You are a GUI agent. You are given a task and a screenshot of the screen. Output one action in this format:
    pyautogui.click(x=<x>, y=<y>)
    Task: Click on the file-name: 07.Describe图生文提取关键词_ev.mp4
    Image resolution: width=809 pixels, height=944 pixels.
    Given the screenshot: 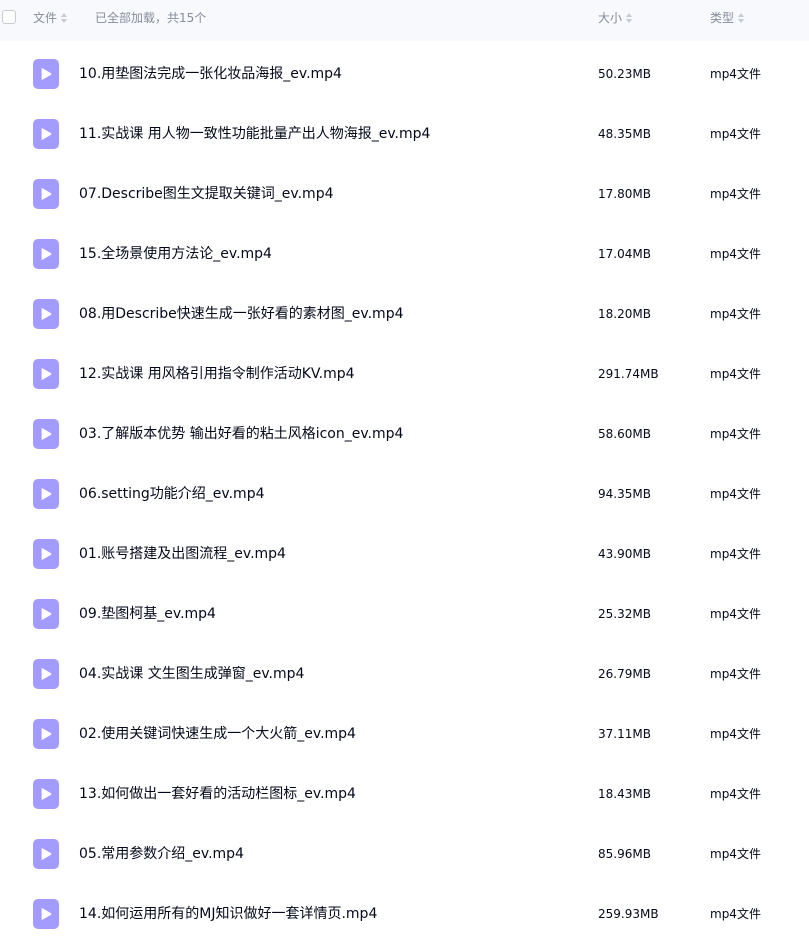 What is the action you would take?
    pyautogui.click(x=206, y=194)
    